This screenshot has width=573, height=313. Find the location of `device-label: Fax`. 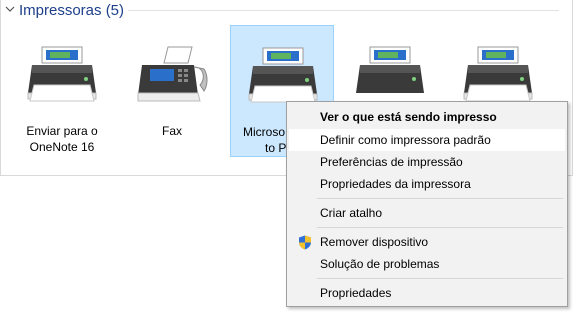

device-label: Fax is located at coordinates (172, 131).